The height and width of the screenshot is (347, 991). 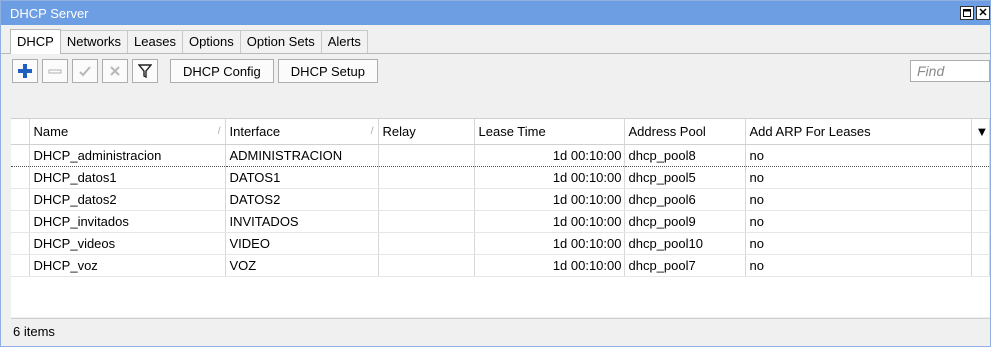 I want to click on dhcp-setup-button: DHCP Setup, so click(x=327, y=71).